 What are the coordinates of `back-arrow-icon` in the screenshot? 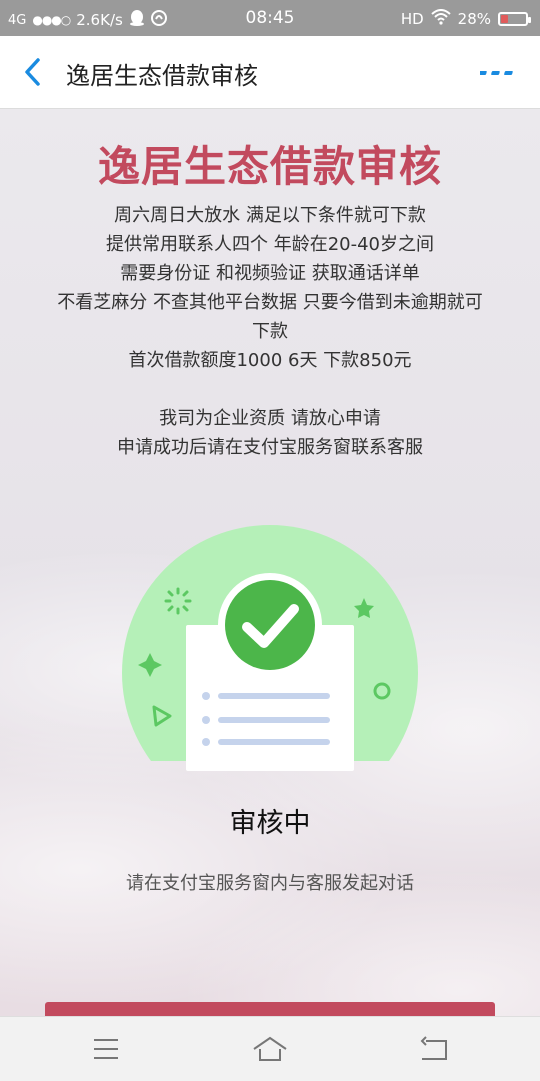 It's located at (32, 72).